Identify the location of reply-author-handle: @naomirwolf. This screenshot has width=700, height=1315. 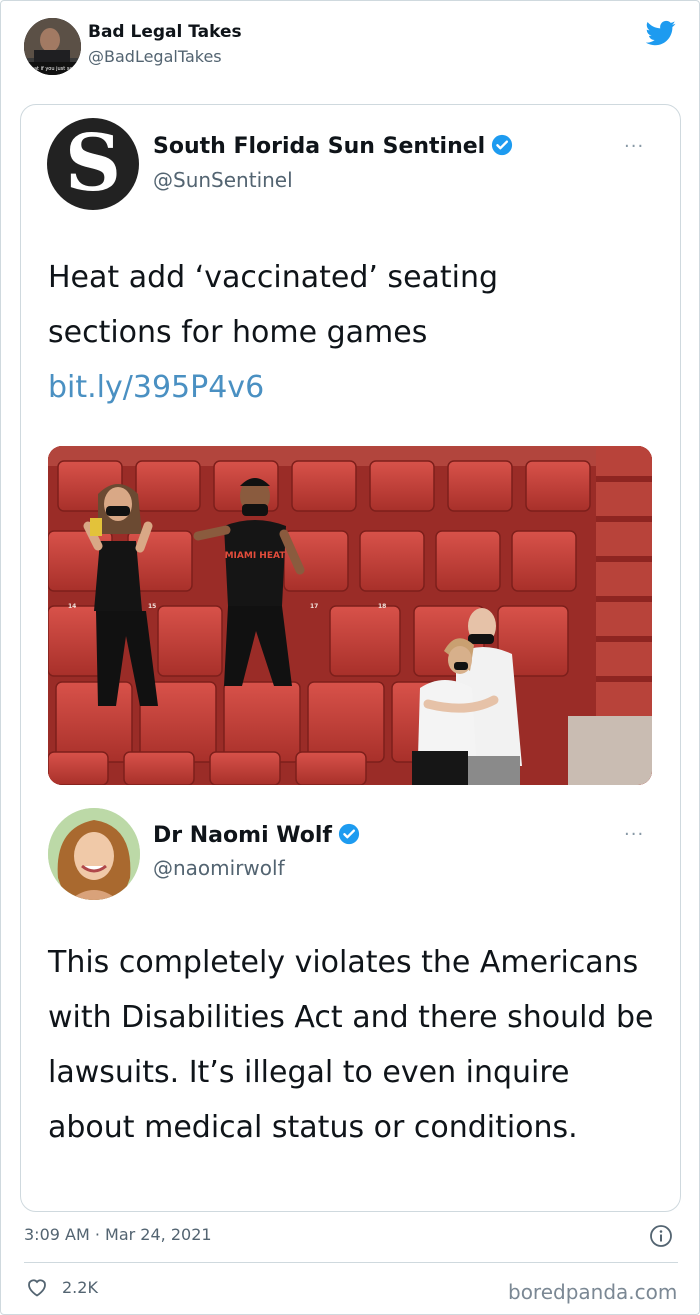
(219, 868).